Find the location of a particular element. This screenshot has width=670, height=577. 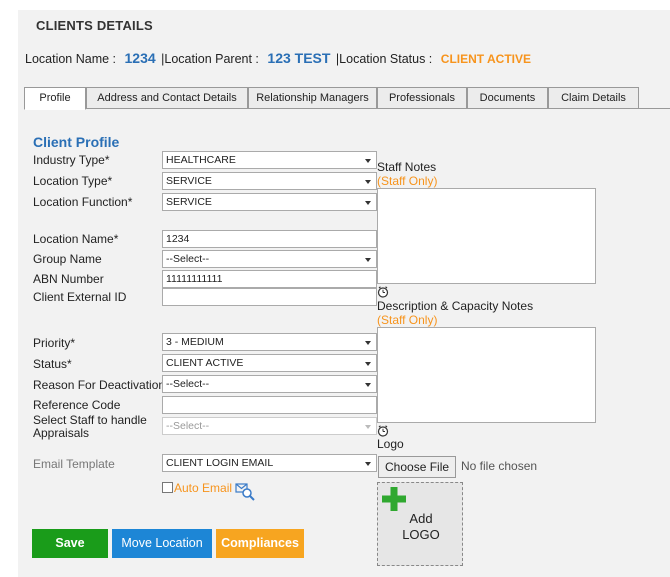

reference-code-input is located at coordinates (269, 405).